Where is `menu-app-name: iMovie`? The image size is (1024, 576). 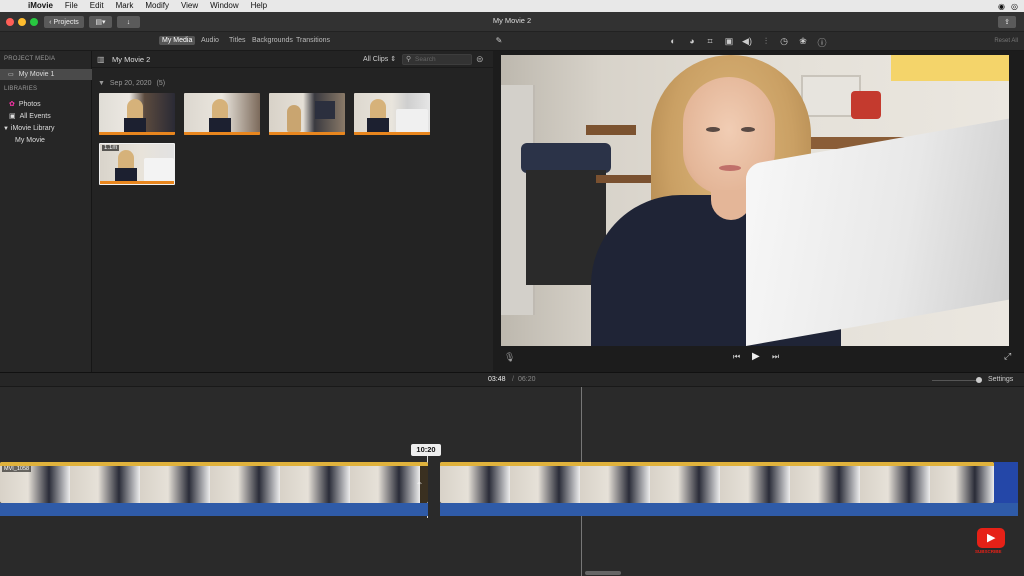 menu-app-name: iMovie is located at coordinates (40, 6).